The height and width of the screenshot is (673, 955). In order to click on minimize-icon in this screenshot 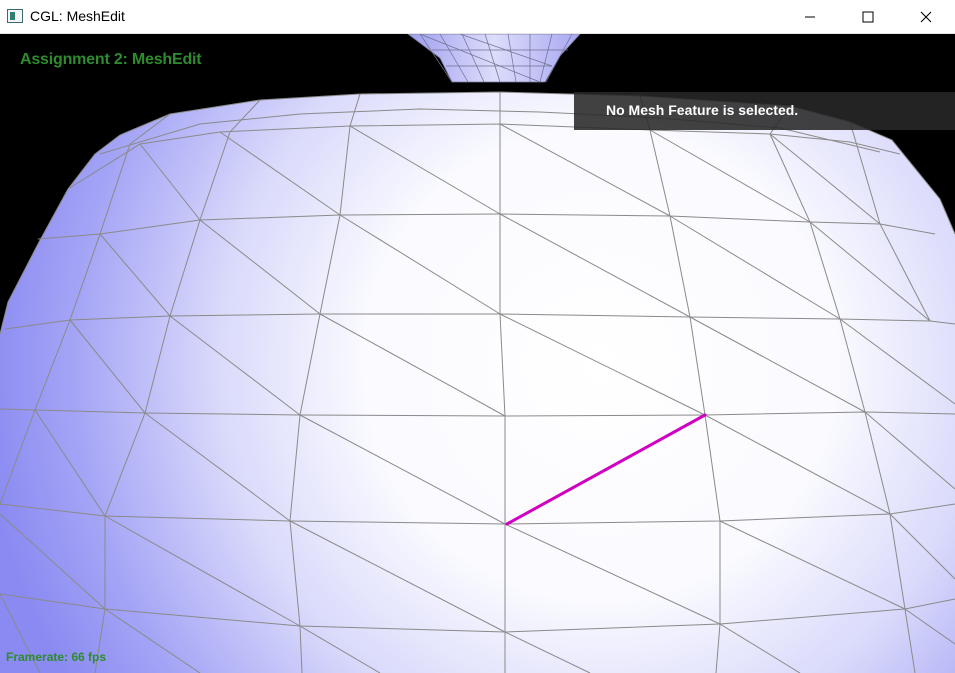, I will do `click(810, 17)`.